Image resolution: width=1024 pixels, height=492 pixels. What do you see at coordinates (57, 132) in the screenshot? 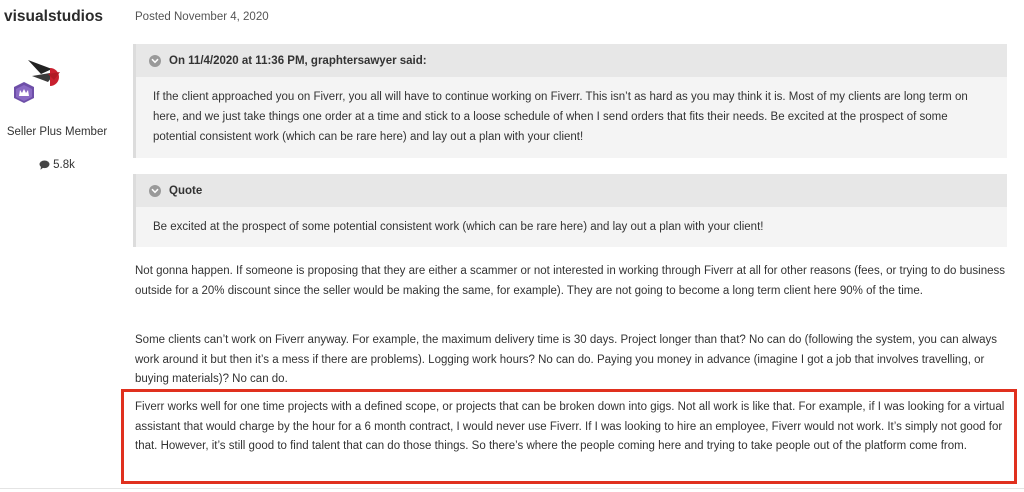
I see `member-title: Seller Plus Member` at bounding box center [57, 132].